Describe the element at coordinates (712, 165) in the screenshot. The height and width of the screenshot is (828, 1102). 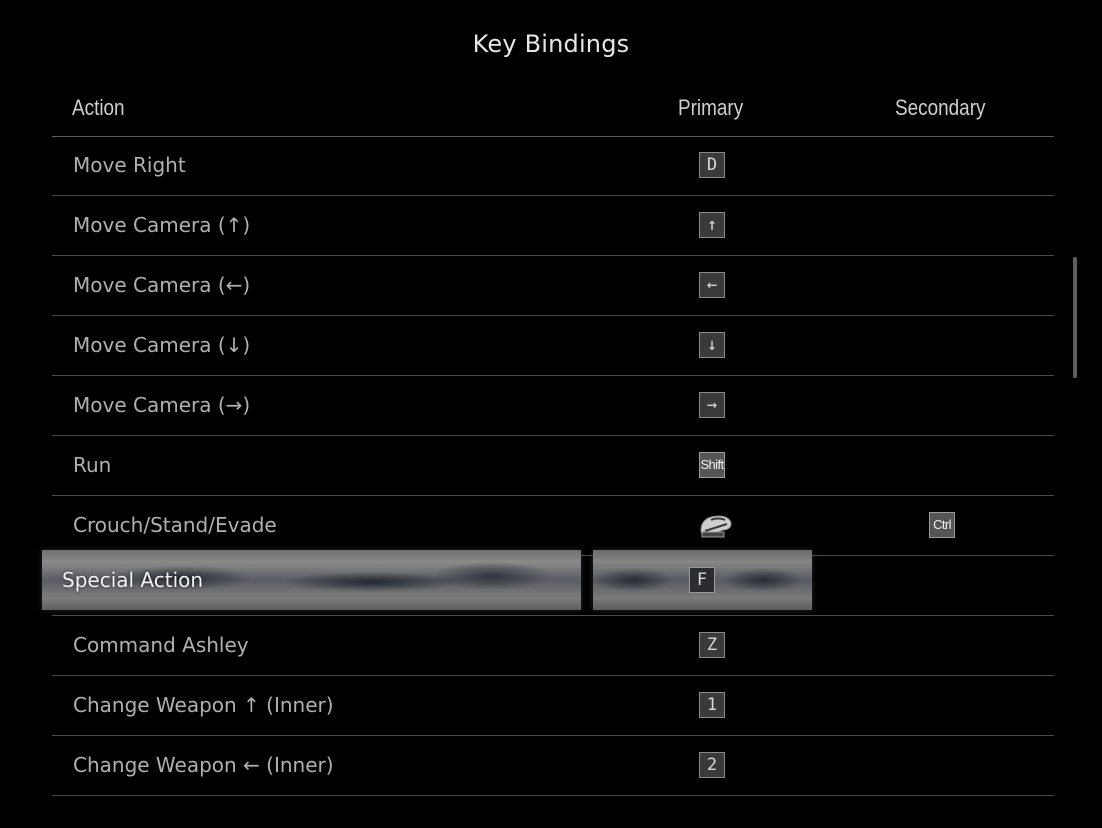
I see `primary-key-badge: D` at that location.